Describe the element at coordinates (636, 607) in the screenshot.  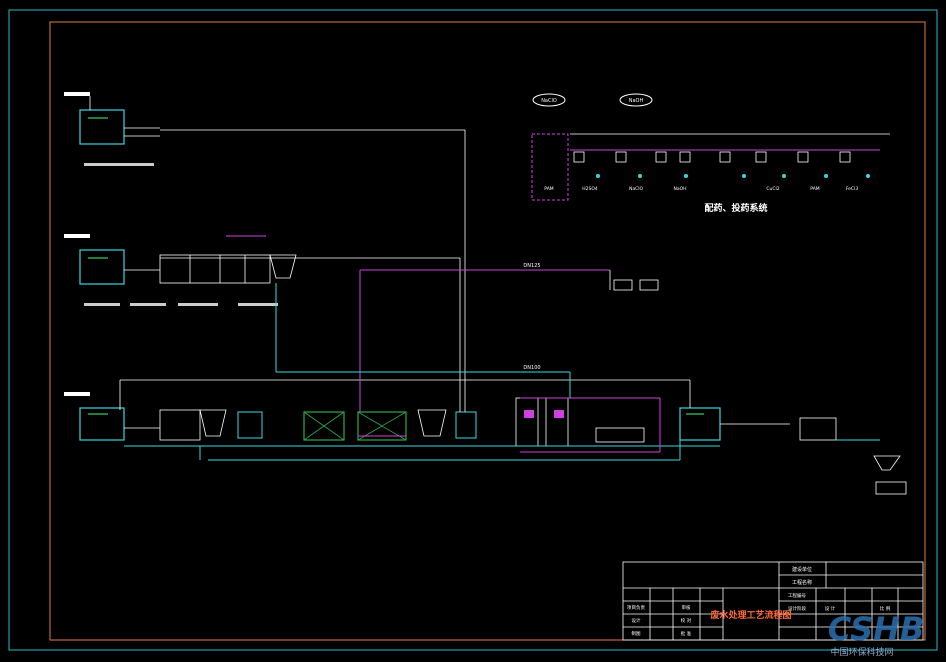
I see `tb-project-lead: 项目负责` at that location.